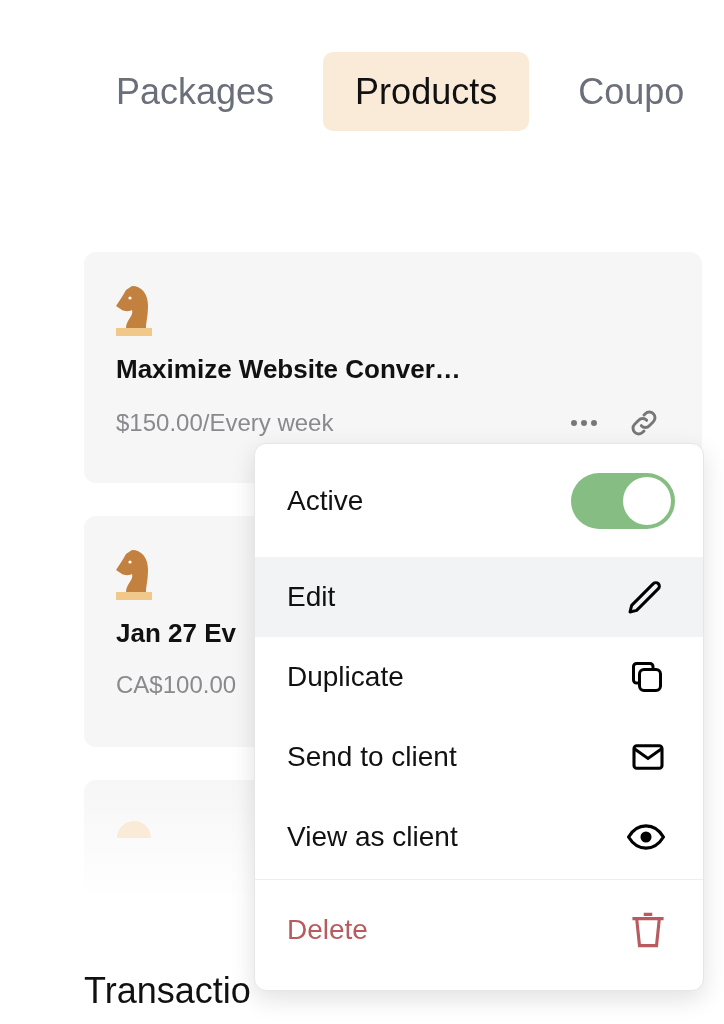 The image size is (724, 1024). What do you see at coordinates (426, 91) in the screenshot?
I see `tab: Products` at bounding box center [426, 91].